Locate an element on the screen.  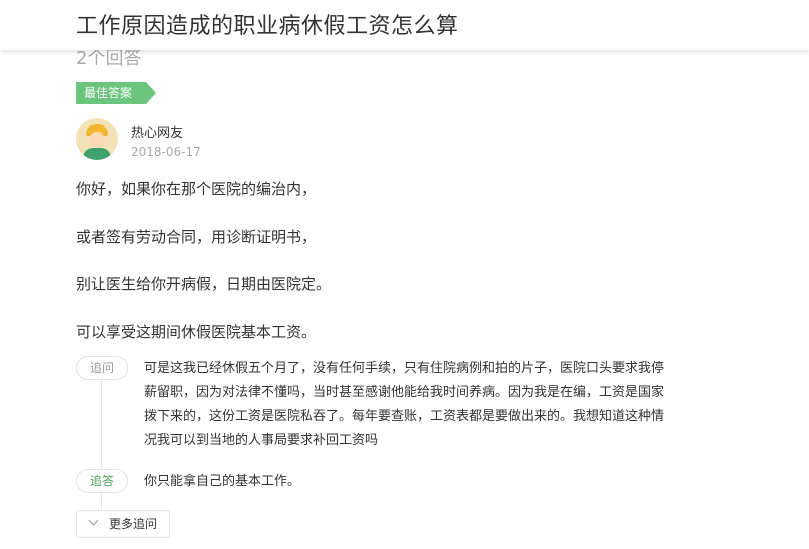
best-answer-badge: 最佳答案 is located at coordinates (116, 93).